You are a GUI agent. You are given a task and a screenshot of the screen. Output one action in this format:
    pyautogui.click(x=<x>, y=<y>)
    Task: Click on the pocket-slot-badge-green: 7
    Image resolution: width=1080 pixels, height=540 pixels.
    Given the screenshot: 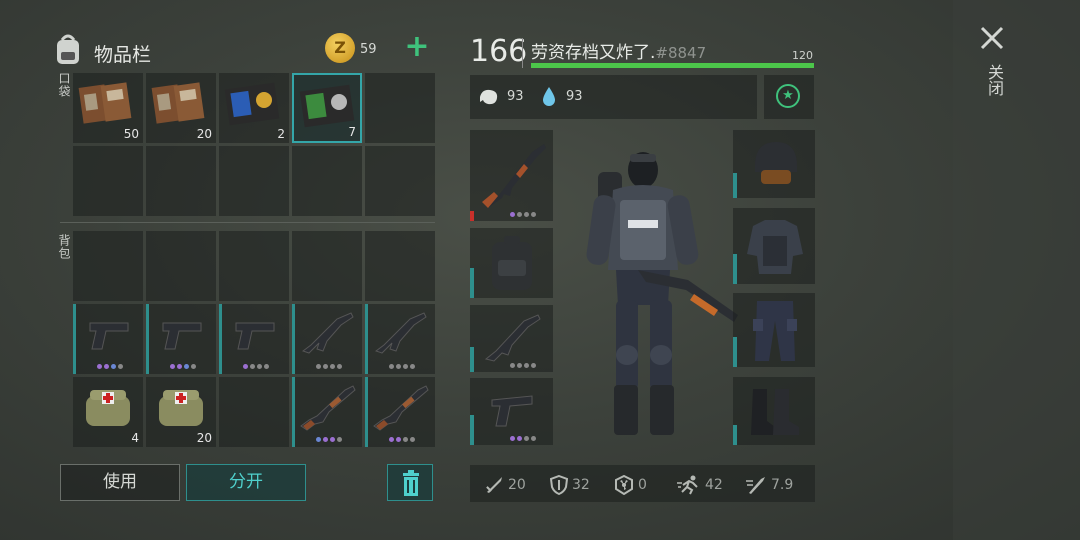 What is the action you would take?
    pyautogui.click(x=327, y=108)
    